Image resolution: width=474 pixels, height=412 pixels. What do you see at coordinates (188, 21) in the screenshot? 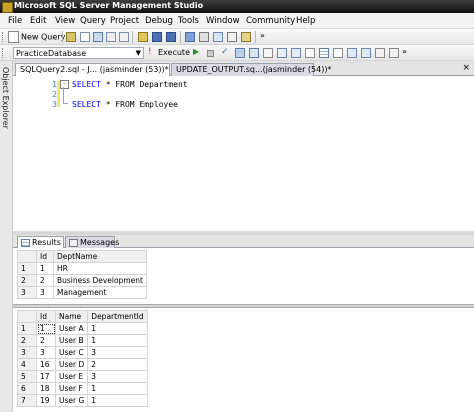
I see `menu-tools: Tools` at bounding box center [188, 21].